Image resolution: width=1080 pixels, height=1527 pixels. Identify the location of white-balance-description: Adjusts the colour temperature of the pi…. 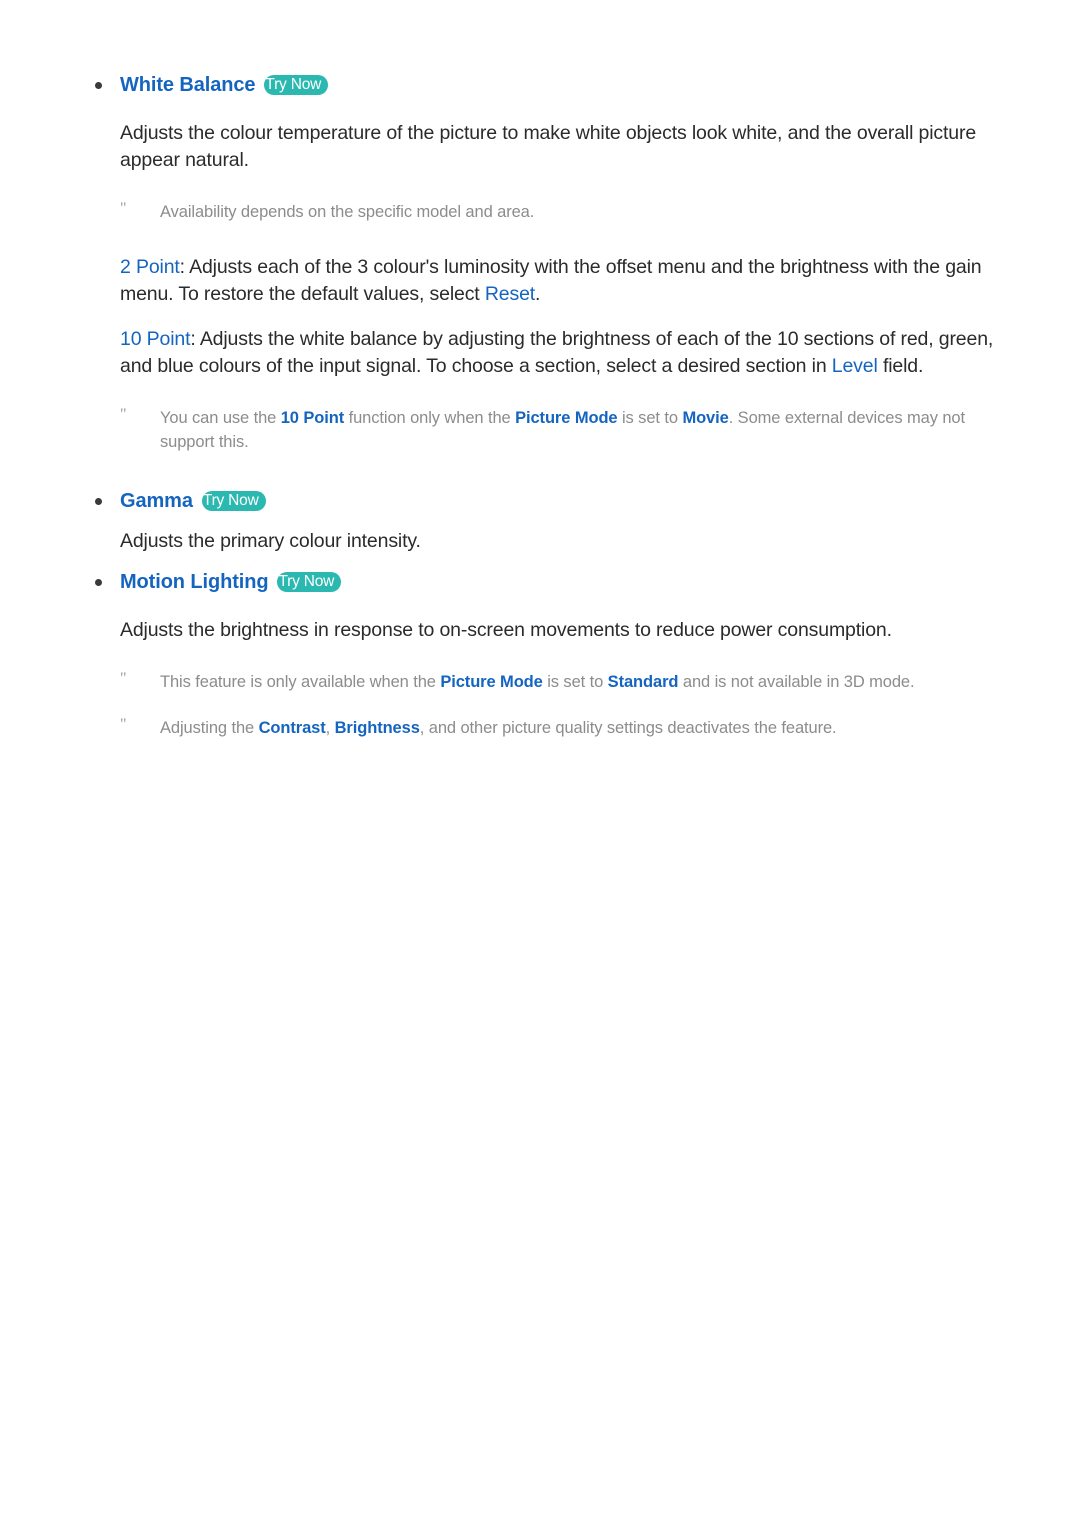
(540, 147).